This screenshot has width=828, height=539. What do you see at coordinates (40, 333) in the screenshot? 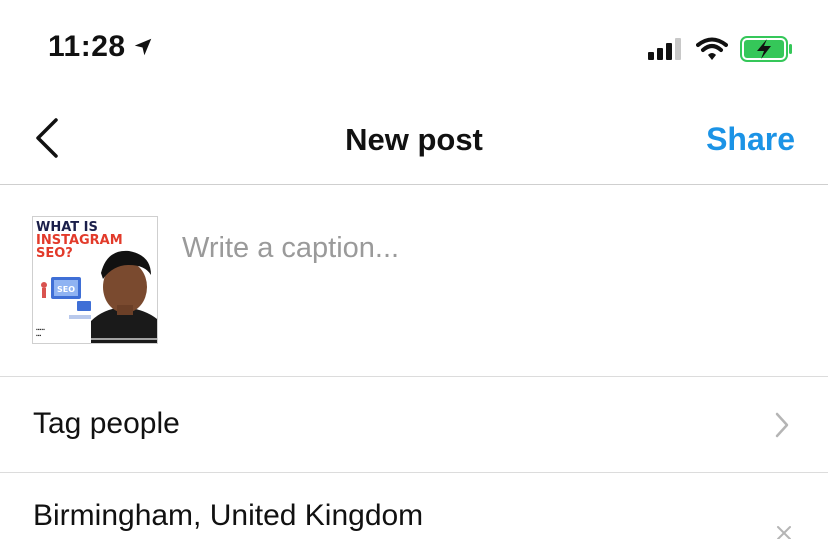
I see `thumbnail-footer: ▪▪▪▪▪ ▪▪▪` at bounding box center [40, 333].